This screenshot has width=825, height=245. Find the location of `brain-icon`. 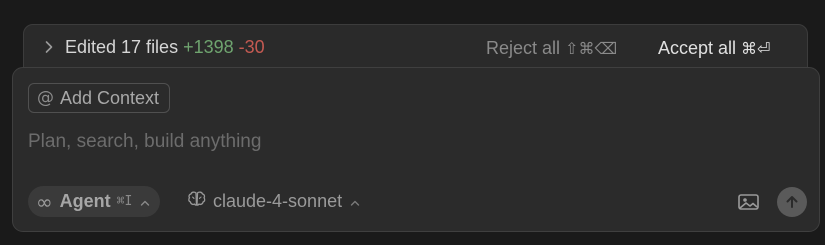

brain-icon is located at coordinates (197, 201).